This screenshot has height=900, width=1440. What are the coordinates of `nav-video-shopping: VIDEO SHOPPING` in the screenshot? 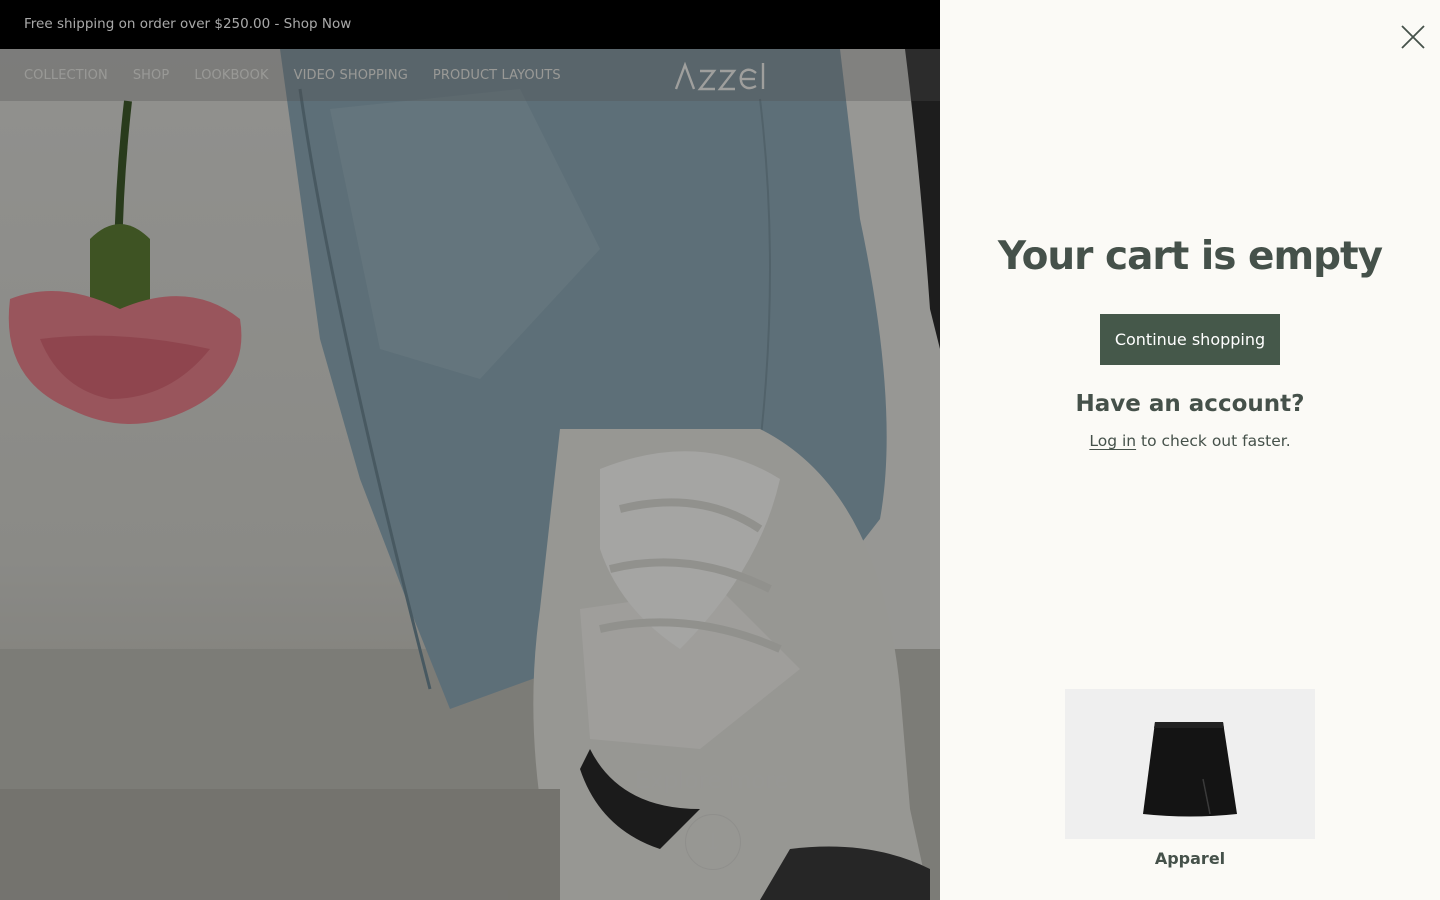 It's located at (351, 75).